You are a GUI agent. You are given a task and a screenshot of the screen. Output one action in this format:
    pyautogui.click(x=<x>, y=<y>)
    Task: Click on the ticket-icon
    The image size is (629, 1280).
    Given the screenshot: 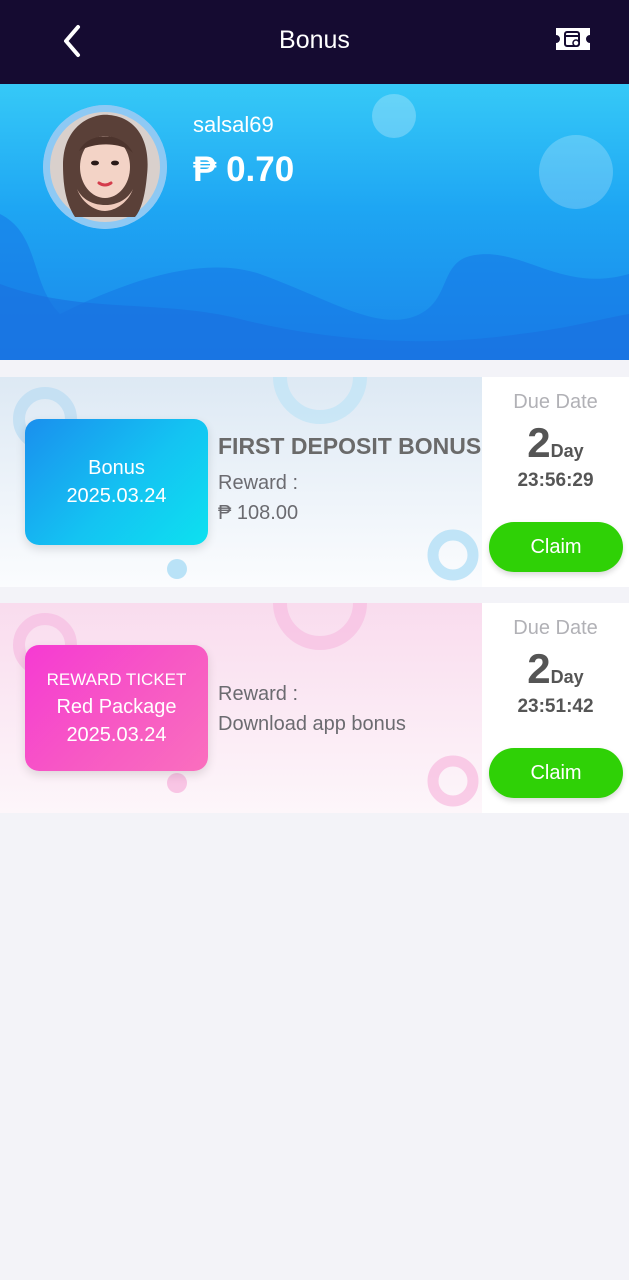 What is the action you would take?
    pyautogui.click(x=573, y=39)
    